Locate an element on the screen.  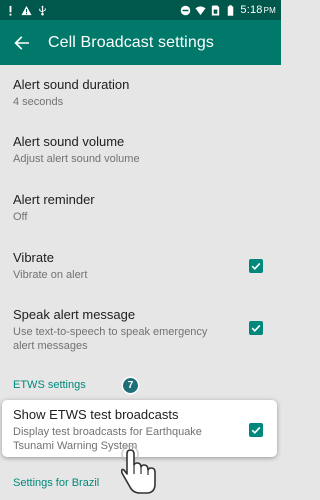
sim-icon is located at coordinates (215, 10).